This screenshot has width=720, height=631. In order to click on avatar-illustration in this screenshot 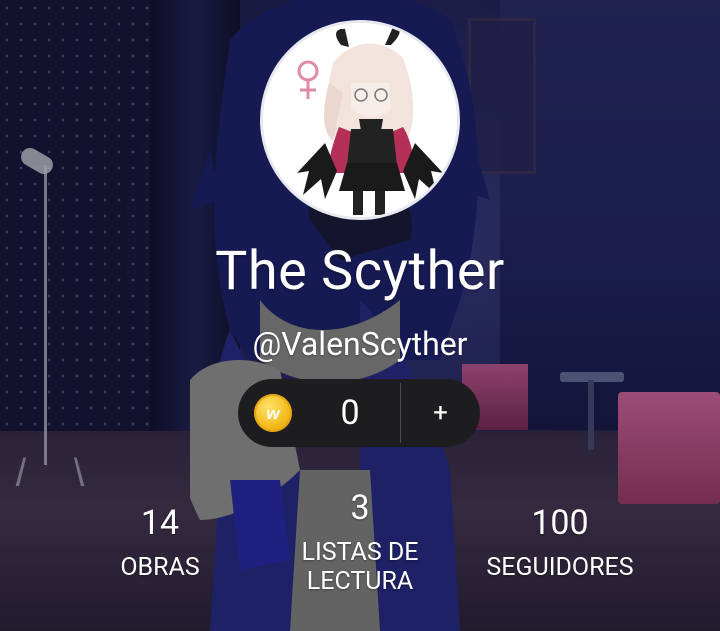, I will do `click(360, 120)`.